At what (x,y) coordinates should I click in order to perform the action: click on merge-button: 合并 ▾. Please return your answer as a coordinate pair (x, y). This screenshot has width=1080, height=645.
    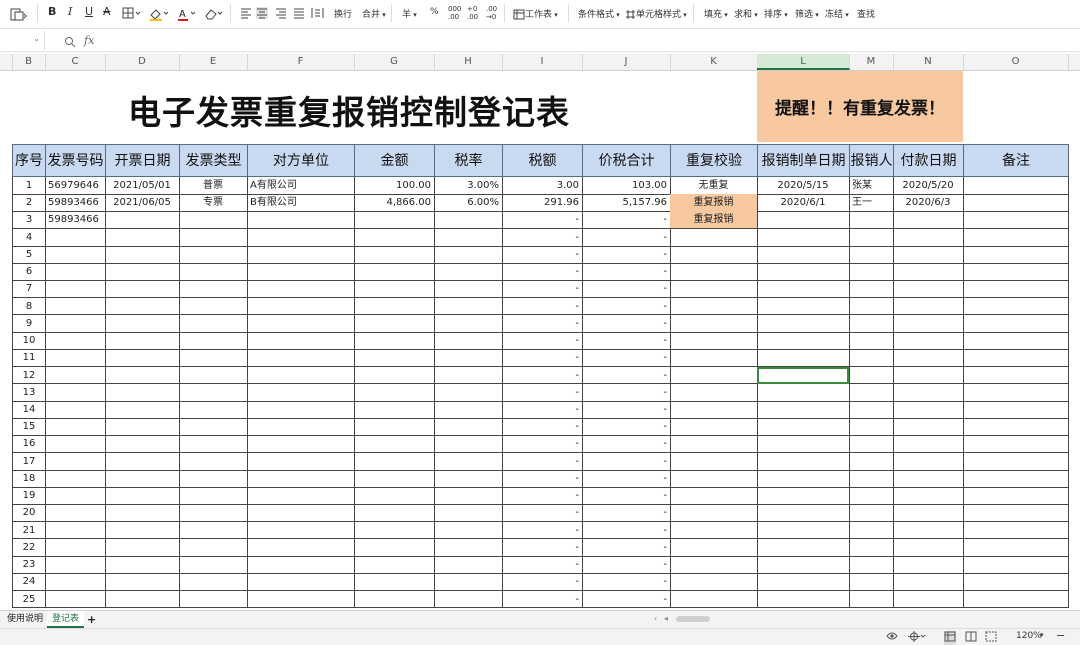
    Looking at the image, I should click on (374, 13).